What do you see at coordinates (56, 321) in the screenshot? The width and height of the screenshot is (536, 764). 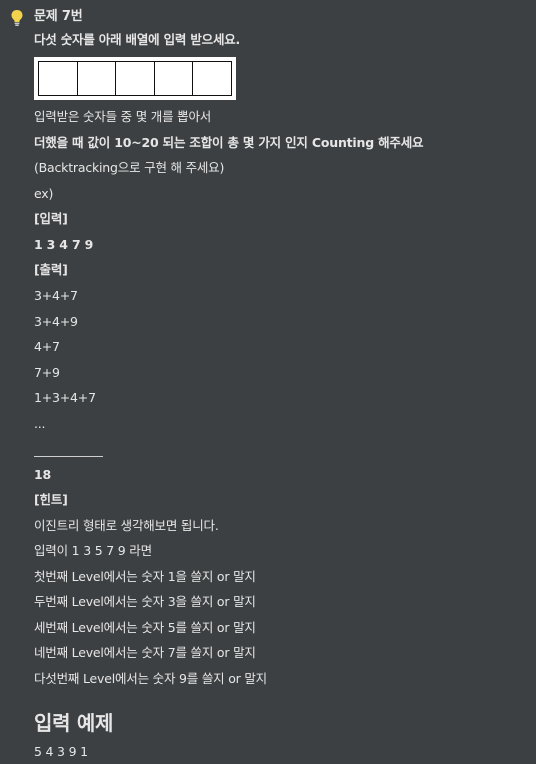 I see `output-line: 3+4+9` at bounding box center [56, 321].